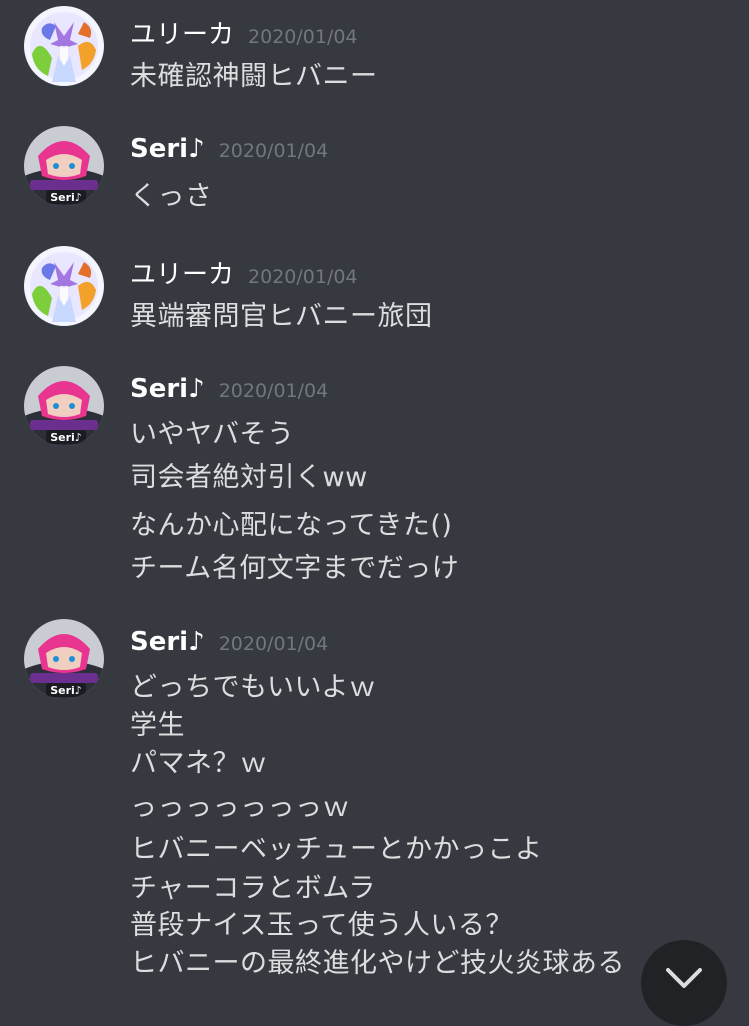 The width and height of the screenshot is (749, 1026). Describe the element at coordinates (377, 963) in the screenshot. I see `message-text: ヒバニーの最終進化やけど技火炎球ある` at that location.